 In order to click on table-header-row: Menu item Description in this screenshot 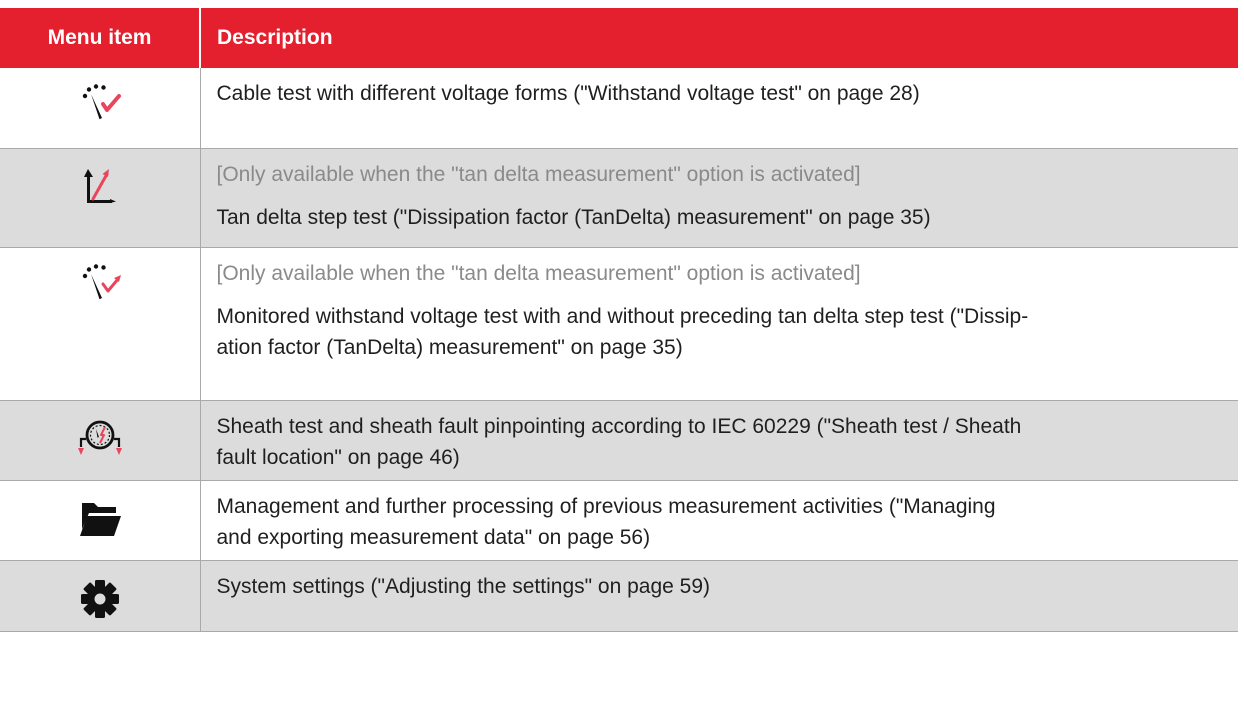, I will do `click(619, 38)`.